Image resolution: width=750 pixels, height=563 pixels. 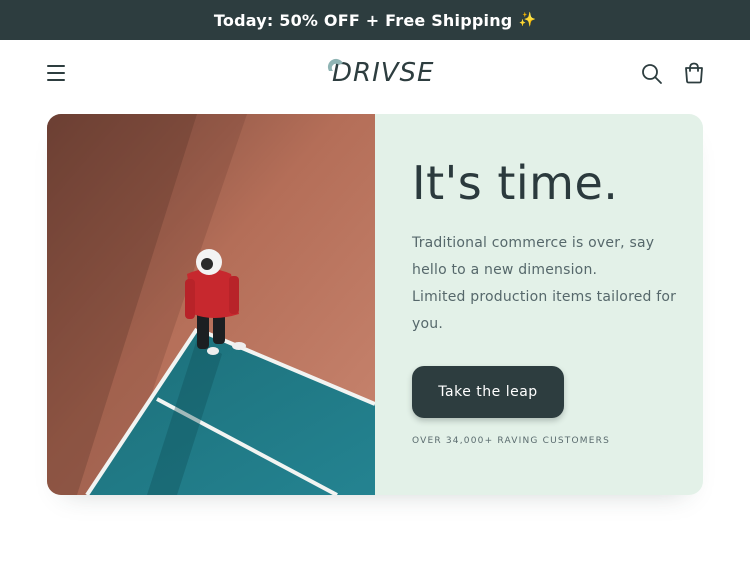 What do you see at coordinates (488, 392) in the screenshot?
I see `take-the-leap-button: Take the leap` at bounding box center [488, 392].